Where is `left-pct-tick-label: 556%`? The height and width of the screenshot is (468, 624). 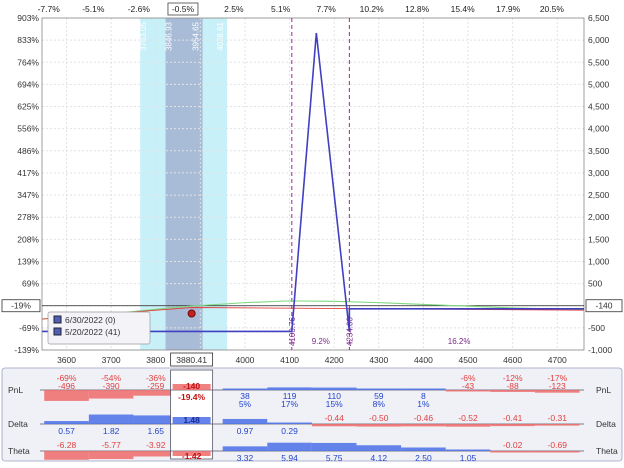
left-pct-tick-label: 556% is located at coordinates (28, 129).